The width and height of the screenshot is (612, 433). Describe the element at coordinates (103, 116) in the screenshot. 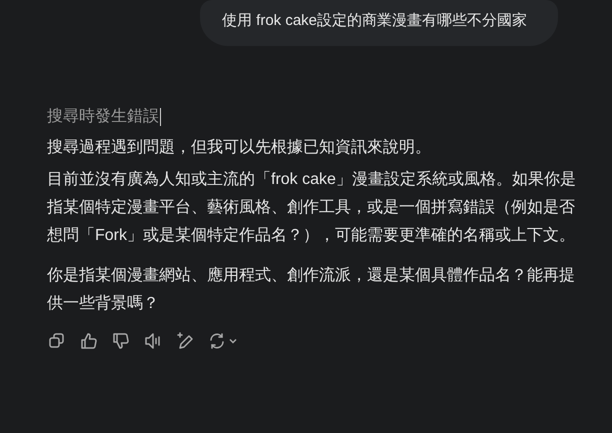

I see `search-status: 搜尋時發生錯誤` at that location.